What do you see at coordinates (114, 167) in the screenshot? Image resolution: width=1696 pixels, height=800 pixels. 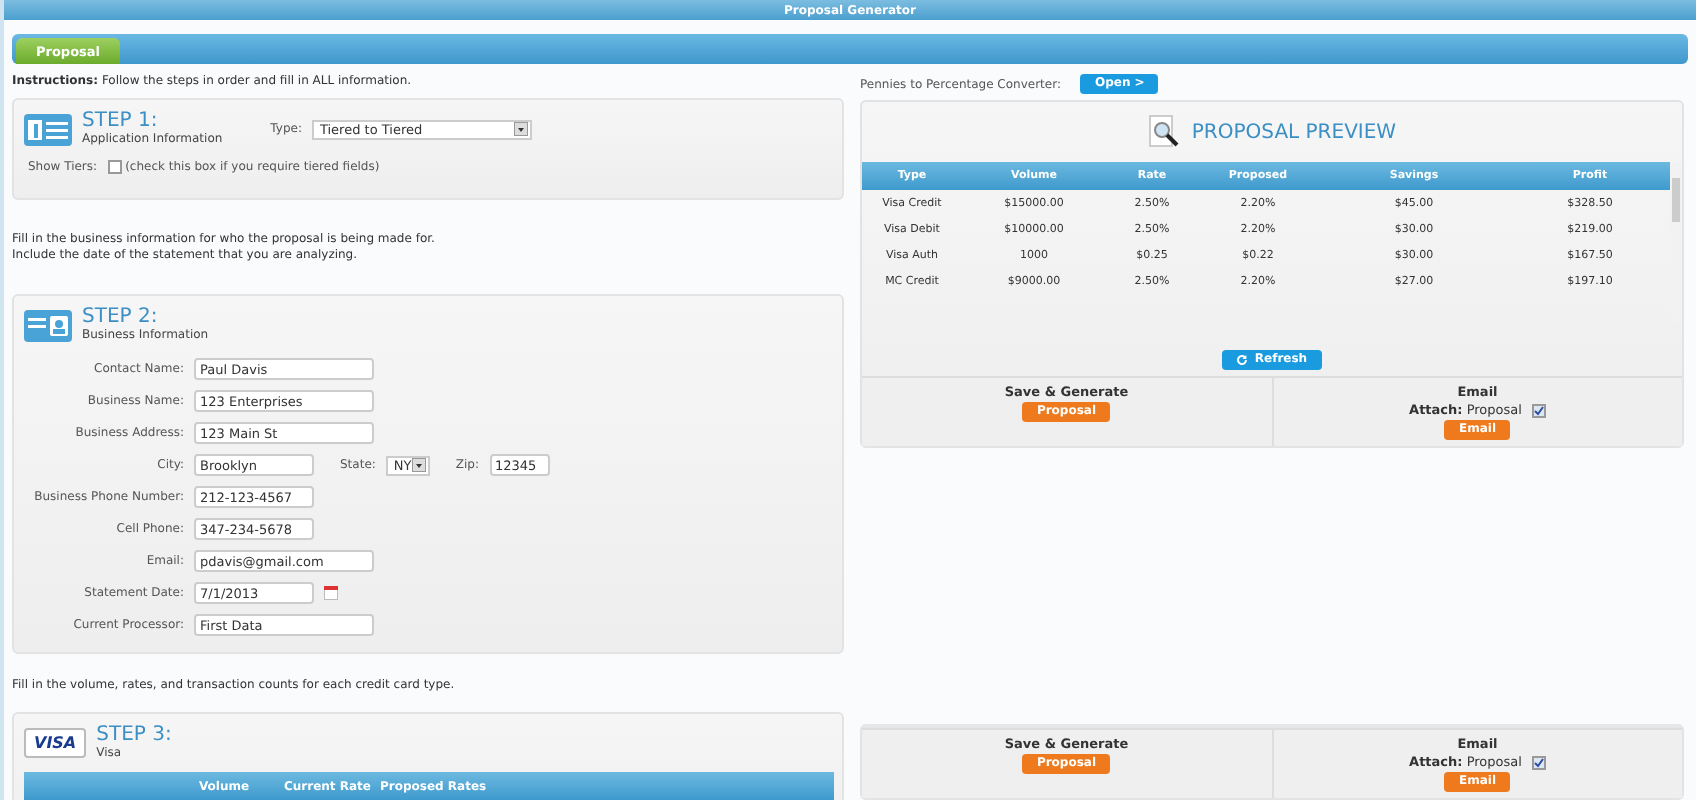 I see `show-tiers-checkbox` at bounding box center [114, 167].